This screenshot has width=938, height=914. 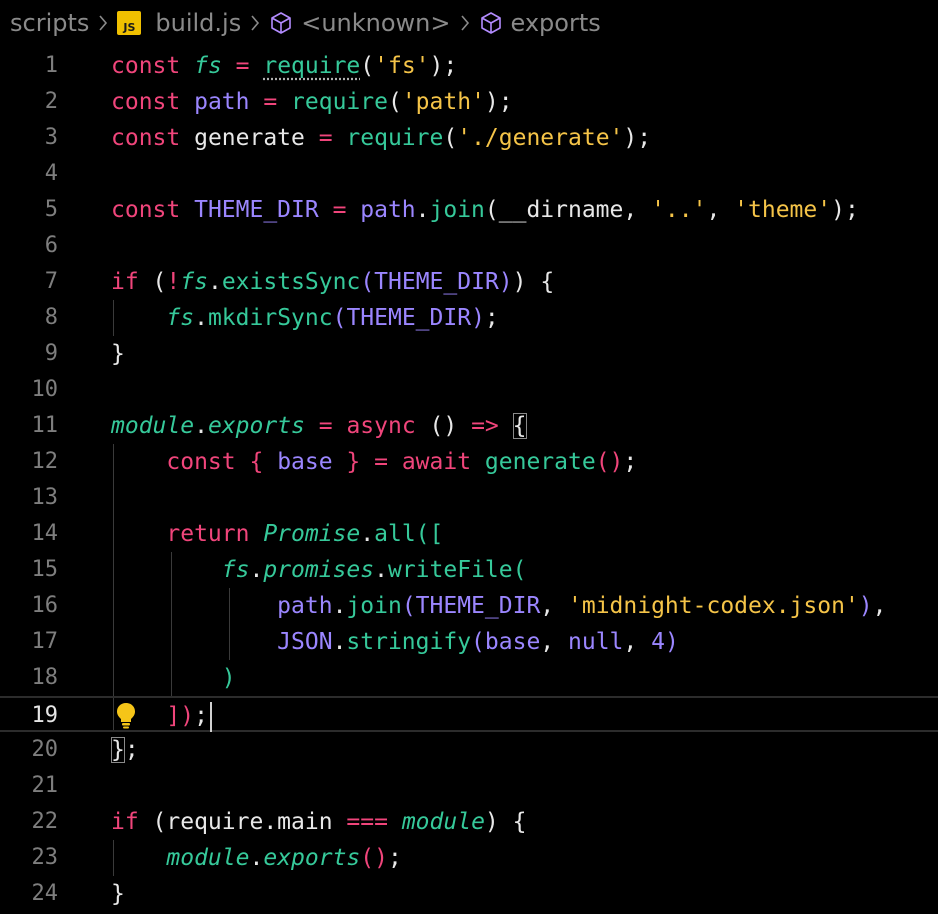 I want to click on line-number: 12, so click(x=45, y=461).